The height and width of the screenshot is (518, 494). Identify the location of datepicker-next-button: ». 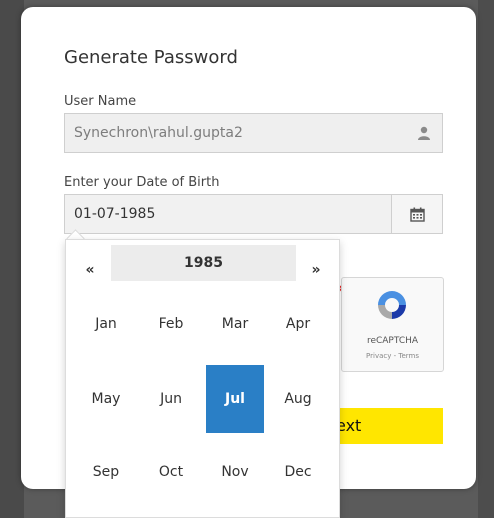
(316, 270).